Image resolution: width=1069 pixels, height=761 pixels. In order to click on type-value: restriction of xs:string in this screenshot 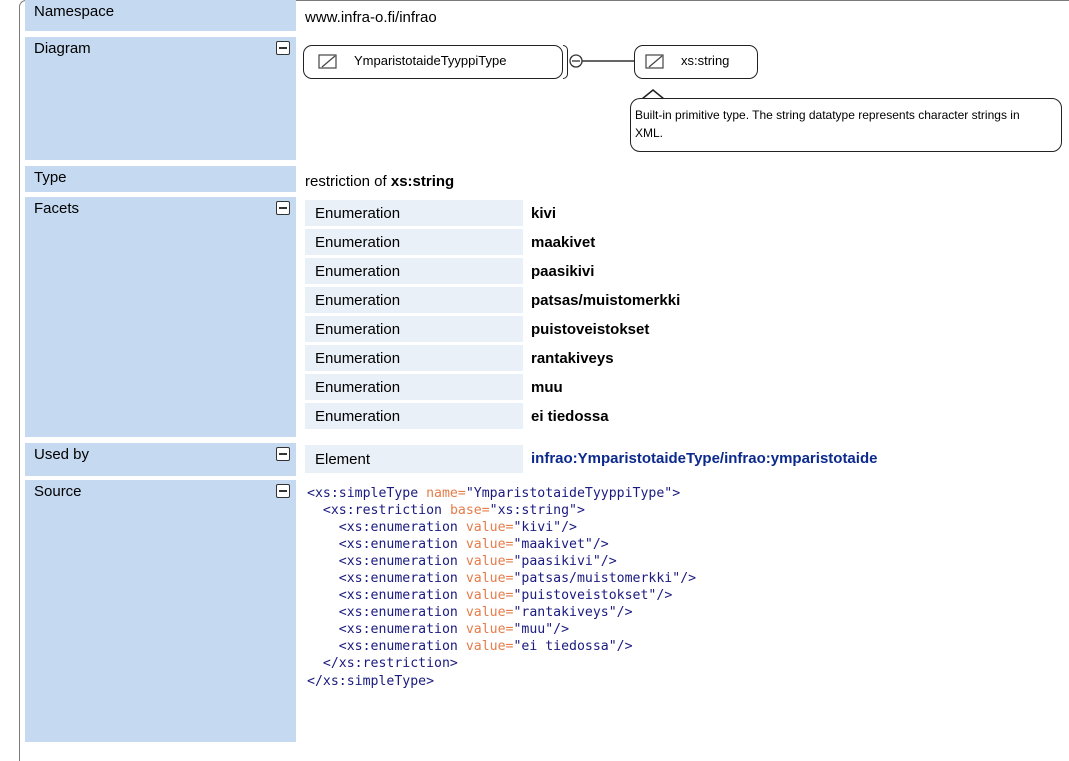, I will do `click(379, 181)`.